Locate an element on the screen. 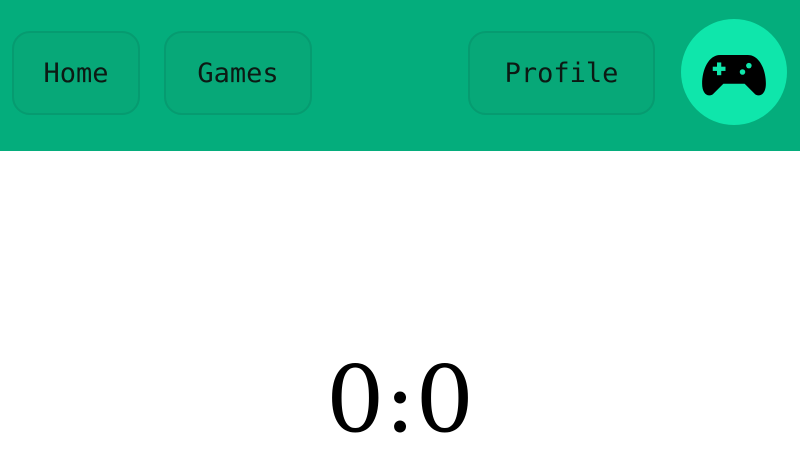 This screenshot has height=460, width=800. games-button: Games is located at coordinates (238, 73).